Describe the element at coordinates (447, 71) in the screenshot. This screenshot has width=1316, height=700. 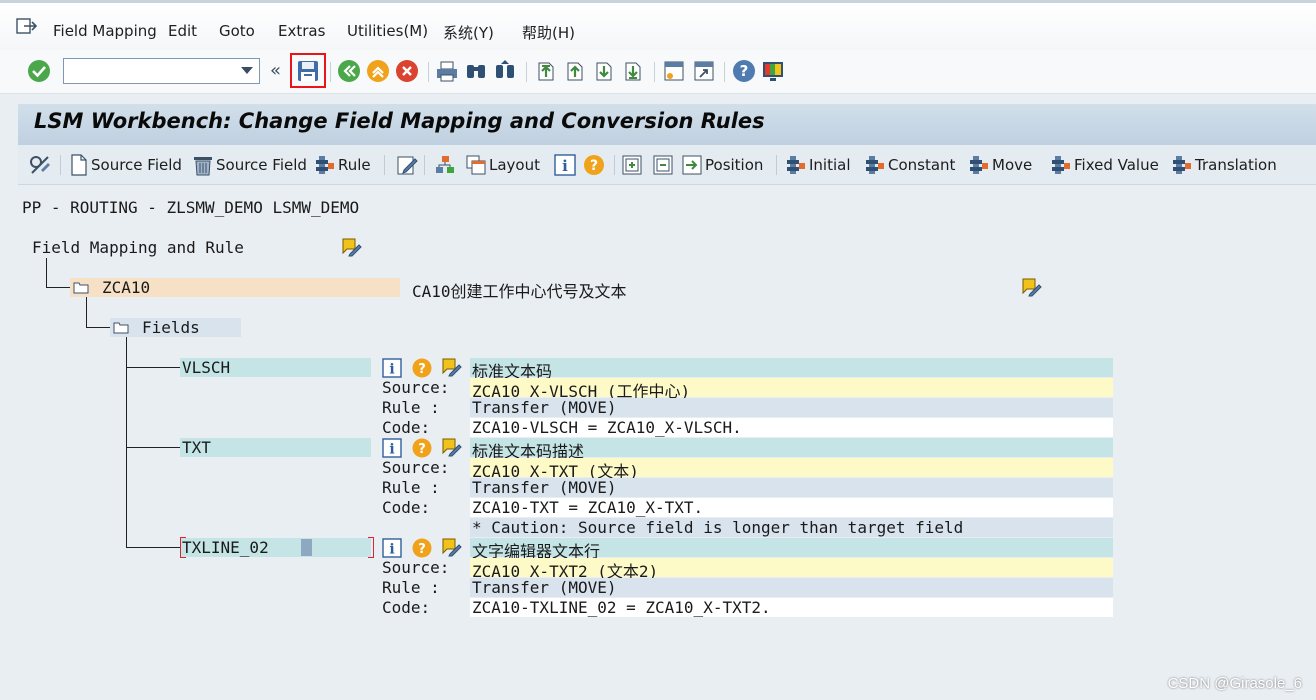
I see `print-icon` at that location.